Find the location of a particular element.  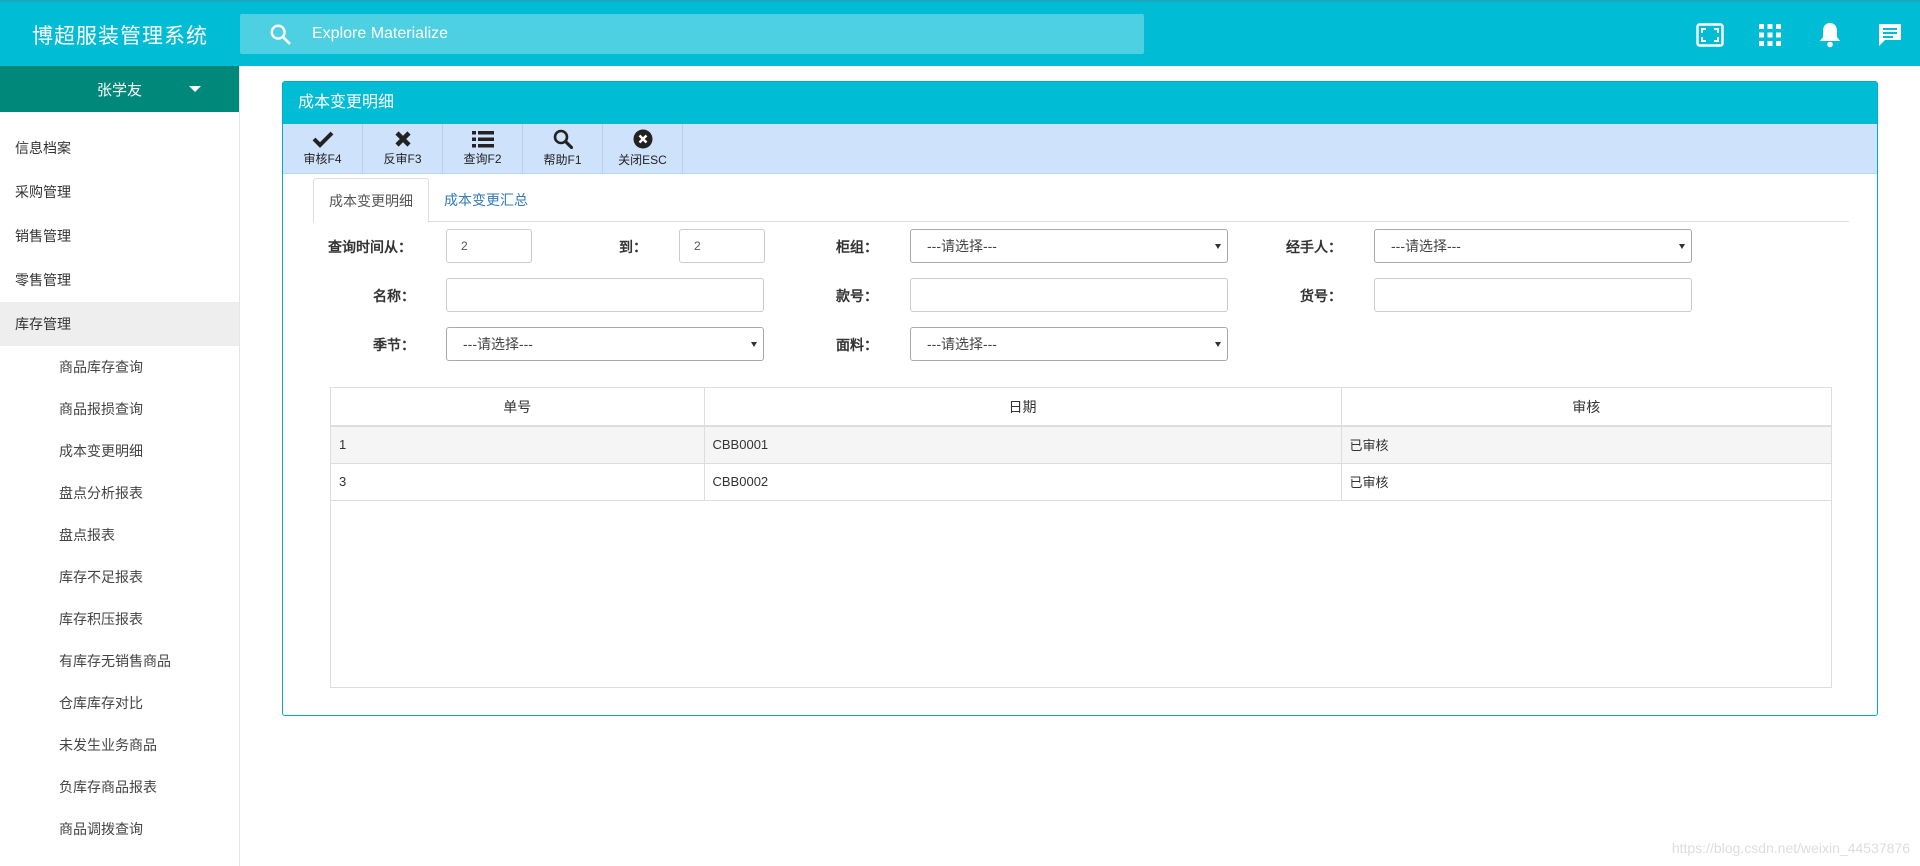

close-button: 关闭ESC is located at coordinates (643, 148).